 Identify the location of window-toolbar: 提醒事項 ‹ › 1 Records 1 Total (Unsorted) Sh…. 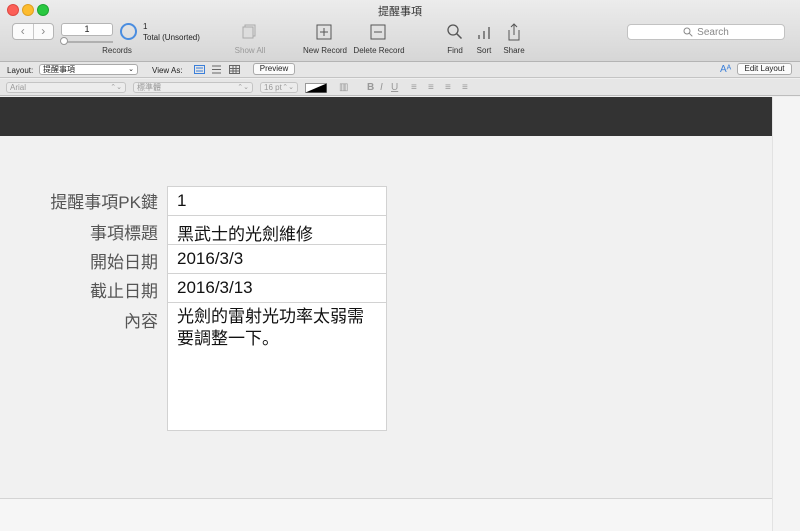
(400, 31).